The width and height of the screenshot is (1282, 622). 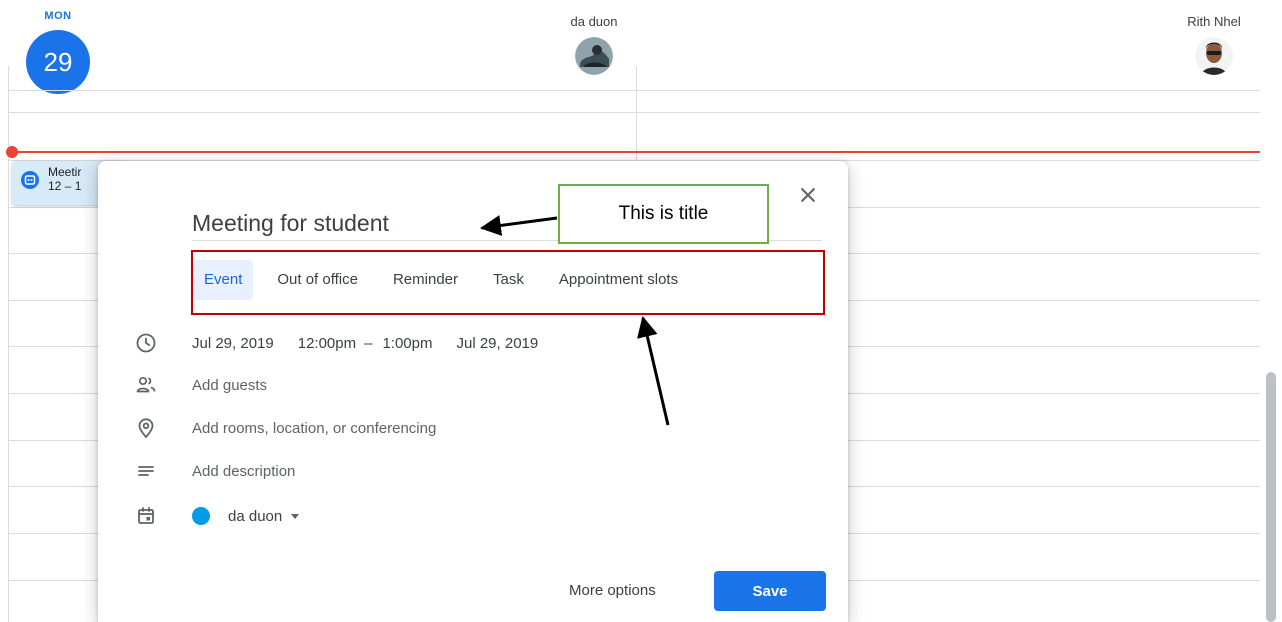 I want to click on people-icon, so click(x=146, y=385).